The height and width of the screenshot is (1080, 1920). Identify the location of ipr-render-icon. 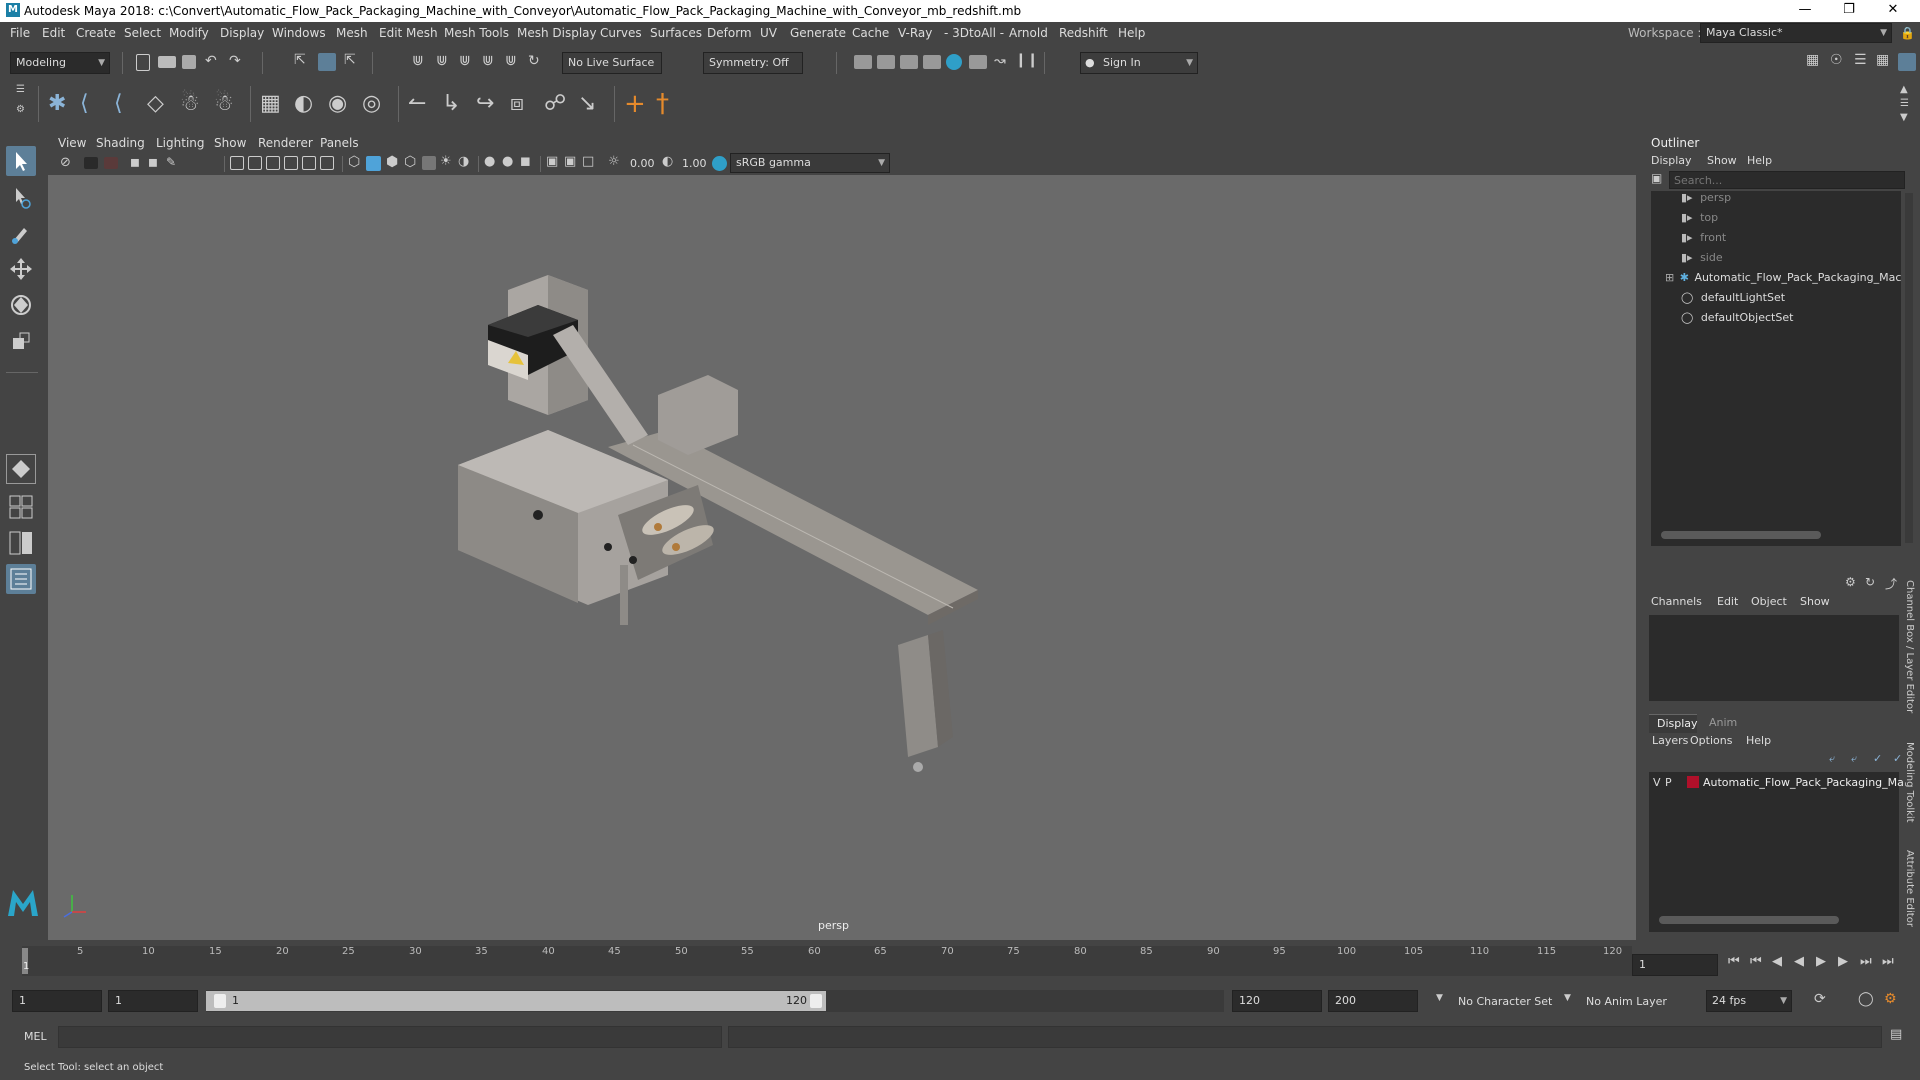
(886, 62).